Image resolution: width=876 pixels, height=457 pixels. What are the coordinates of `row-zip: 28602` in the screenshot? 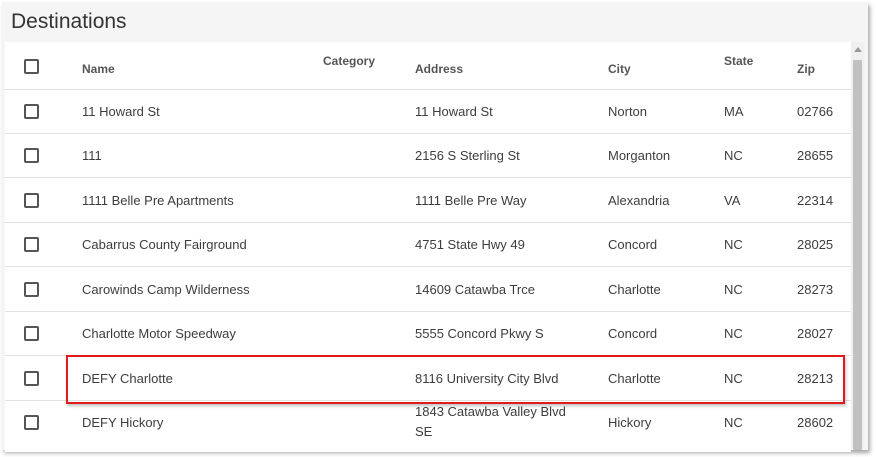 It's located at (815, 422).